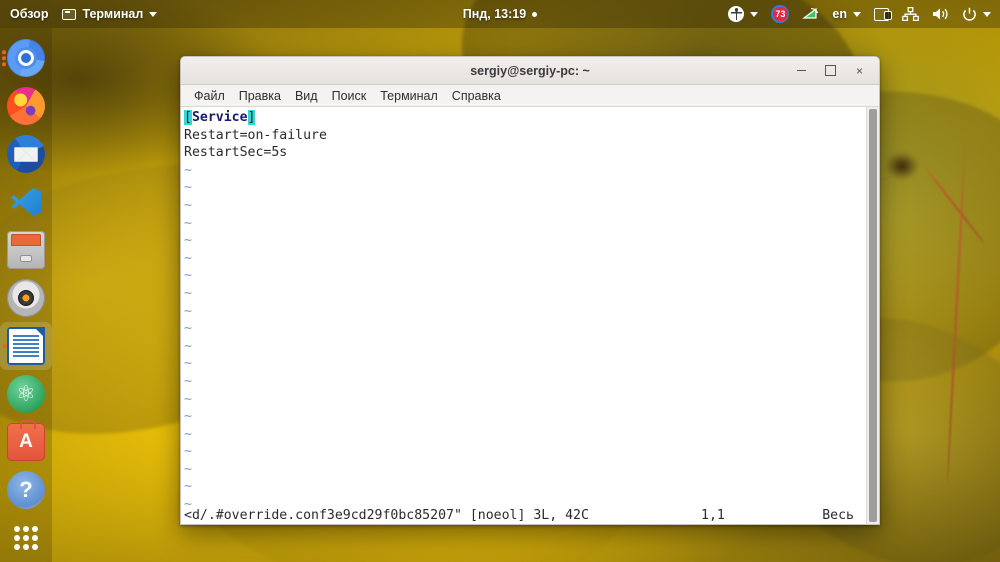 This screenshot has width=1000, height=562. I want to click on libreoffice-writer-icon, so click(26, 346).